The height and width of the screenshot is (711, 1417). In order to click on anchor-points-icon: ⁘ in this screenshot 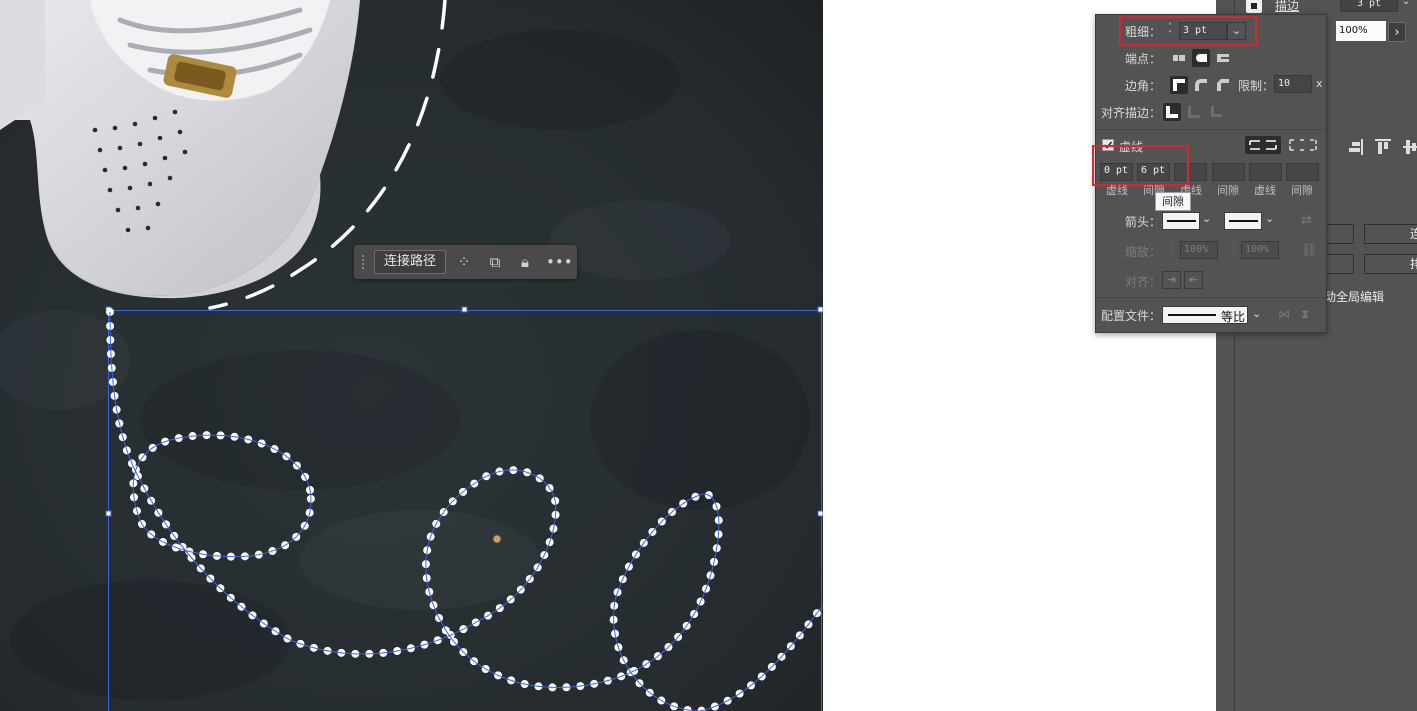, I will do `click(464, 262)`.